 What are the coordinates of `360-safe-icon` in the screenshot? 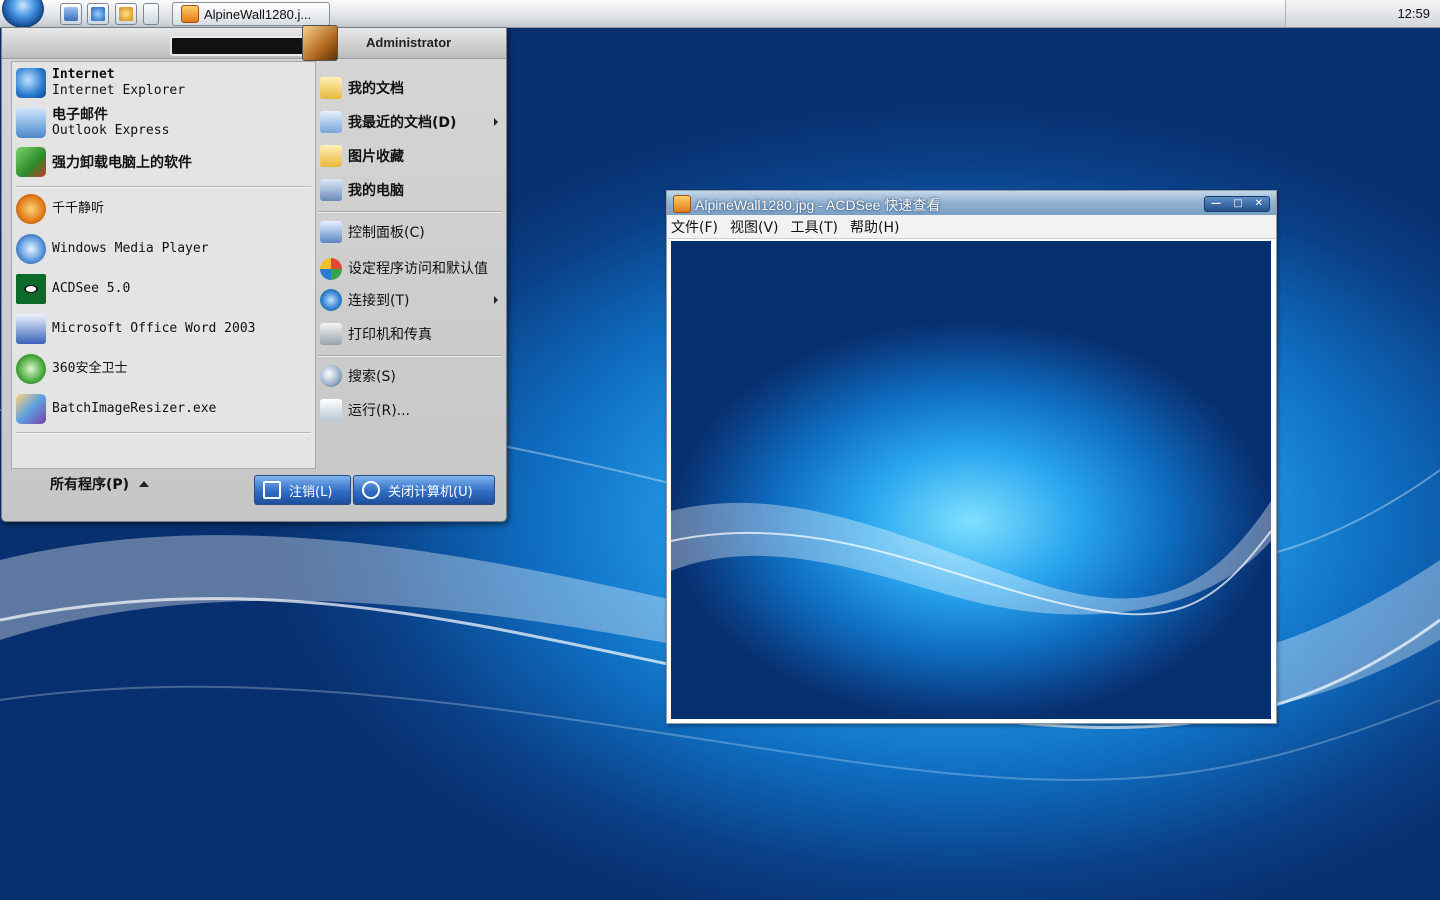 It's located at (31, 369).